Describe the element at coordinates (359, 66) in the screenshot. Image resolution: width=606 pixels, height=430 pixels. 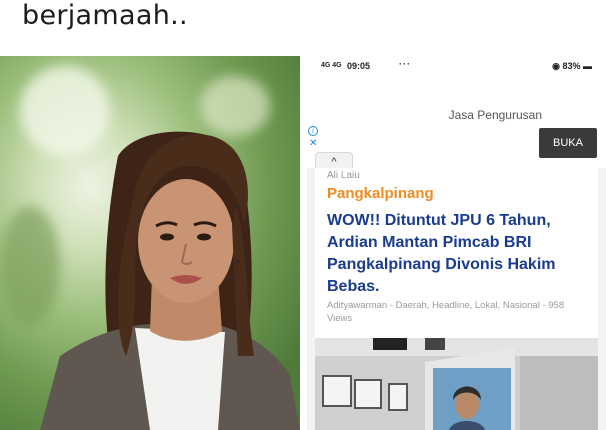
I see `status-time: 09:05` at that location.